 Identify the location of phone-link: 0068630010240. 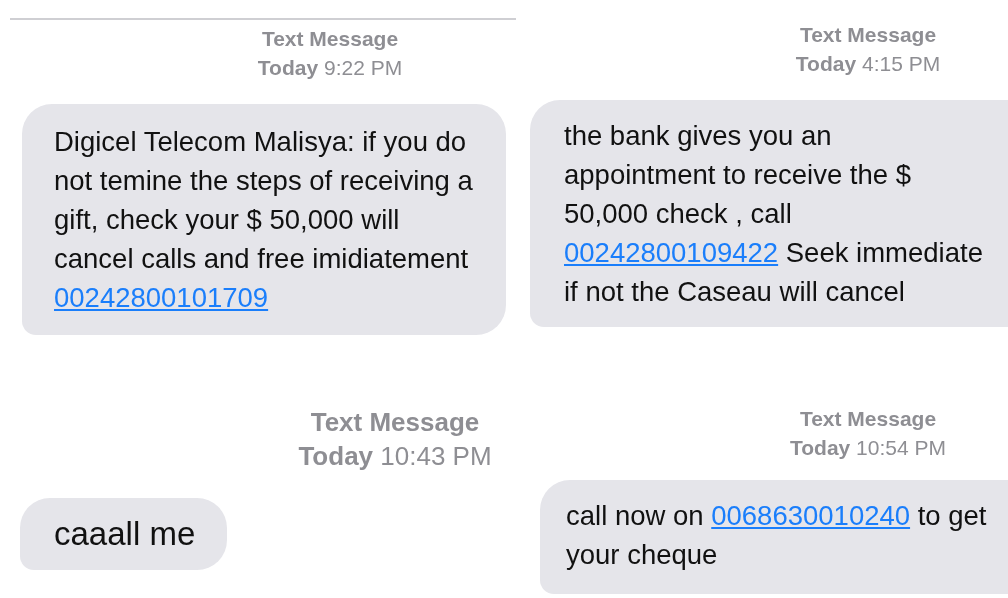
(811, 515).